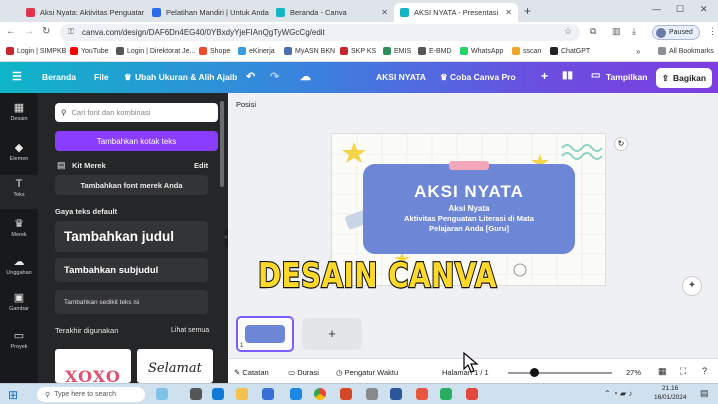  I want to click on bookmark-item: E-BMD, so click(435, 51).